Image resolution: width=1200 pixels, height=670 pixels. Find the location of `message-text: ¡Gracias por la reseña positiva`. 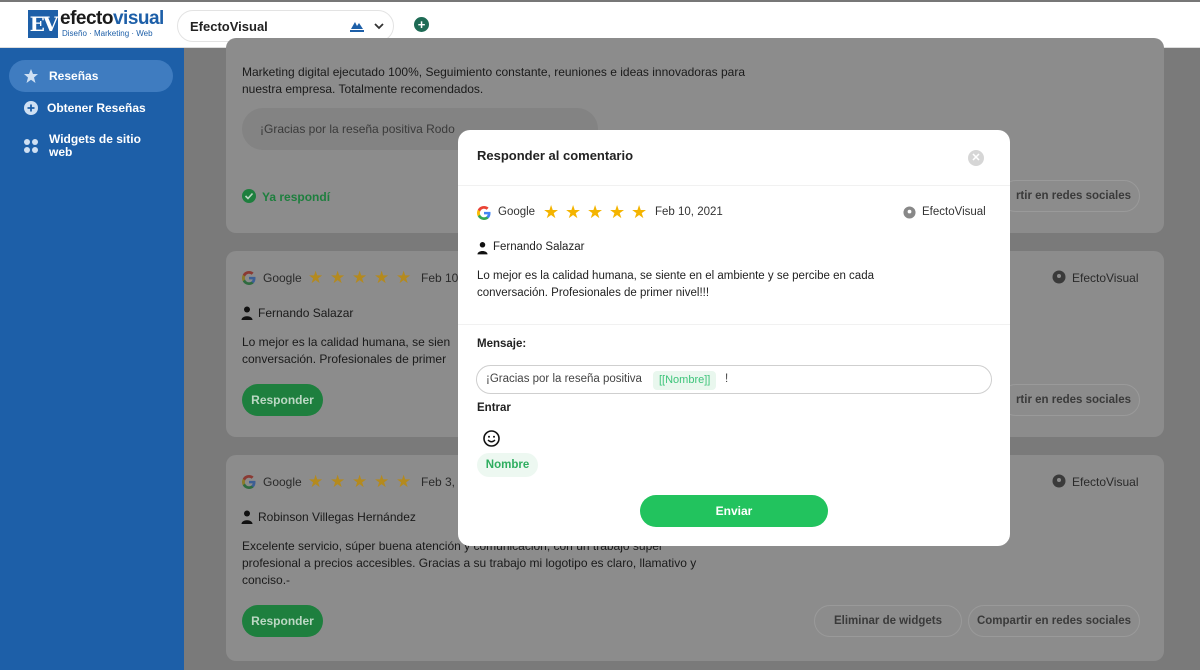

message-text: ¡Gracias por la reseña positiva is located at coordinates (564, 379).